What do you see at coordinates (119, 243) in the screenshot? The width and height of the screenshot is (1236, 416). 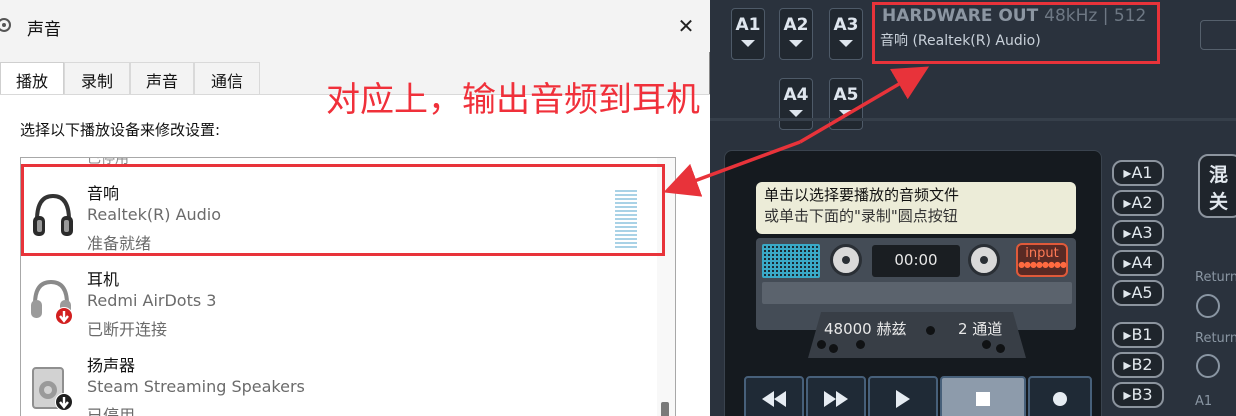 I see `device-status: 准备就绪` at bounding box center [119, 243].